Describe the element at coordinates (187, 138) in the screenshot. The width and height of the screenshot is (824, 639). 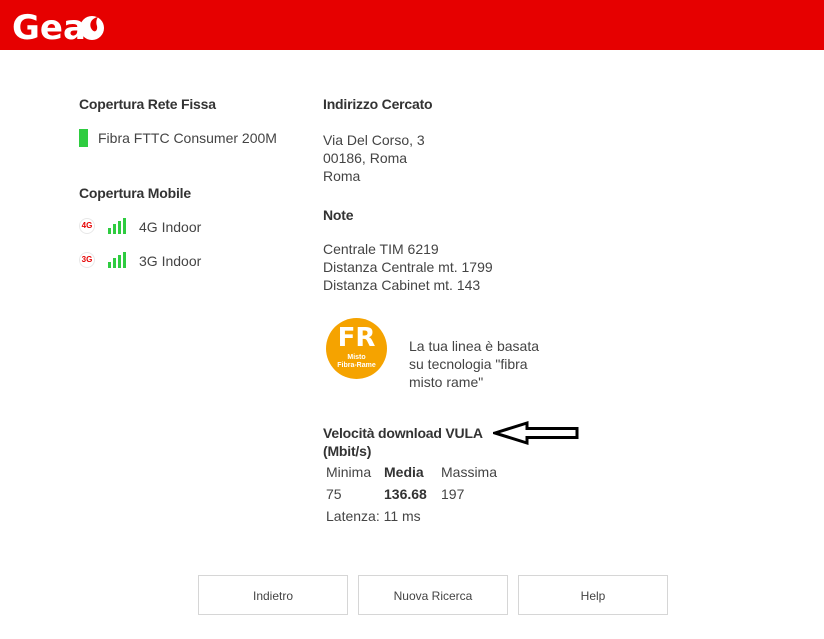
I see `fixed-coverage-item: Fibra FTTC Consumer 200M` at that location.